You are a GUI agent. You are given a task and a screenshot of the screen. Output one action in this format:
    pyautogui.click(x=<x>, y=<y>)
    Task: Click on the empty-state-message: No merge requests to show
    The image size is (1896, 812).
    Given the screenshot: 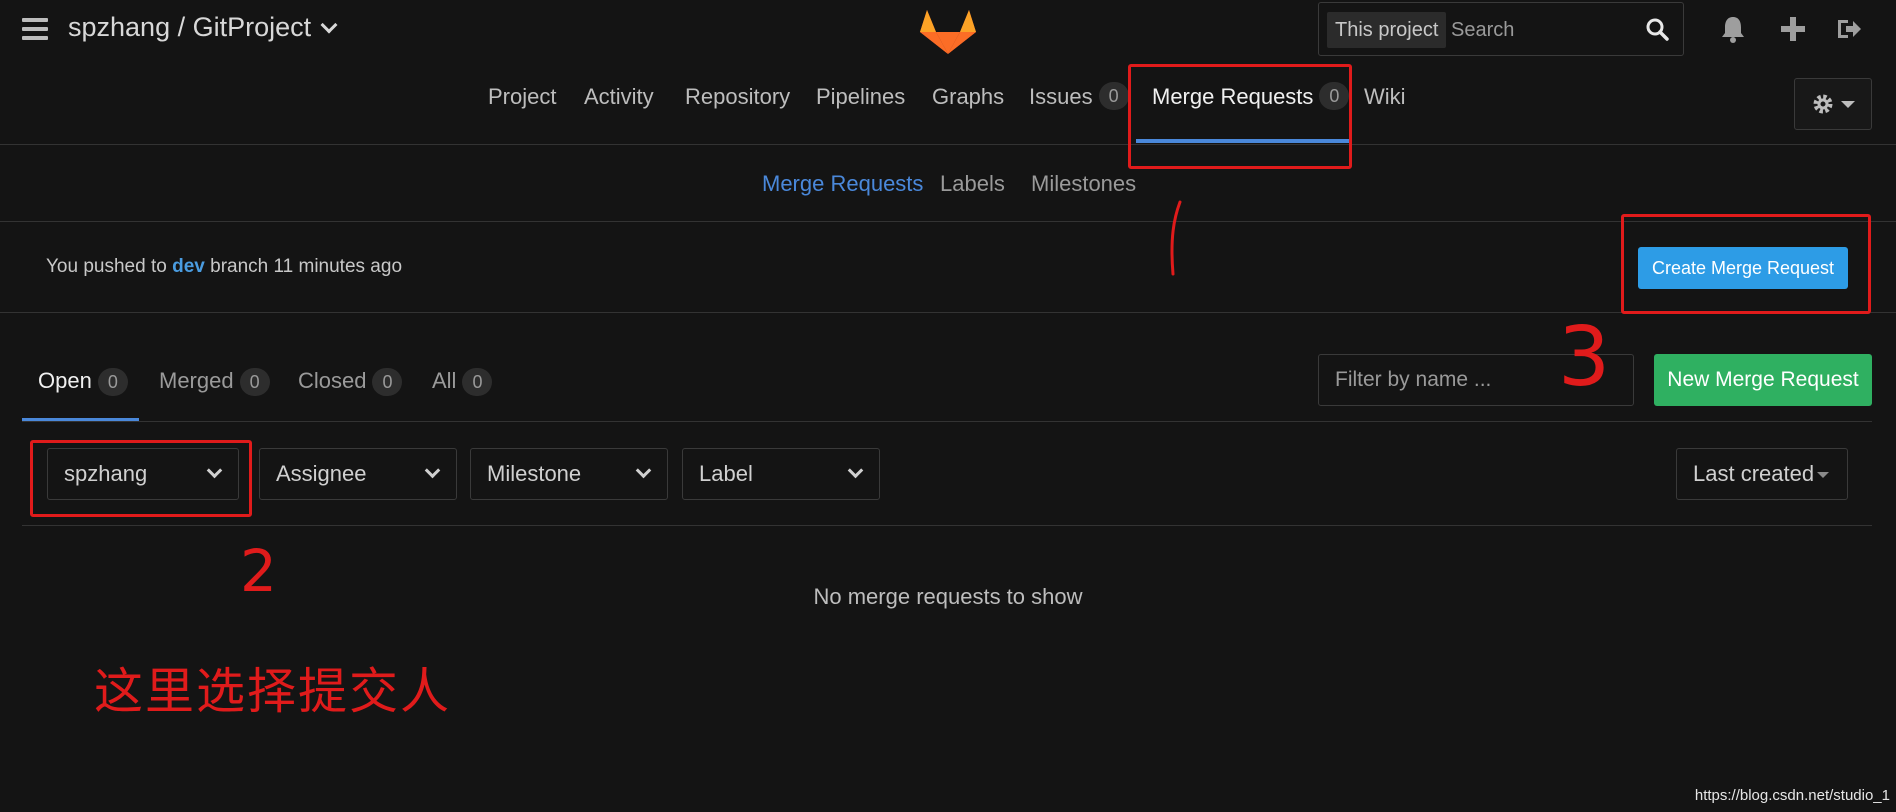 What is the action you would take?
    pyautogui.click(x=948, y=596)
    